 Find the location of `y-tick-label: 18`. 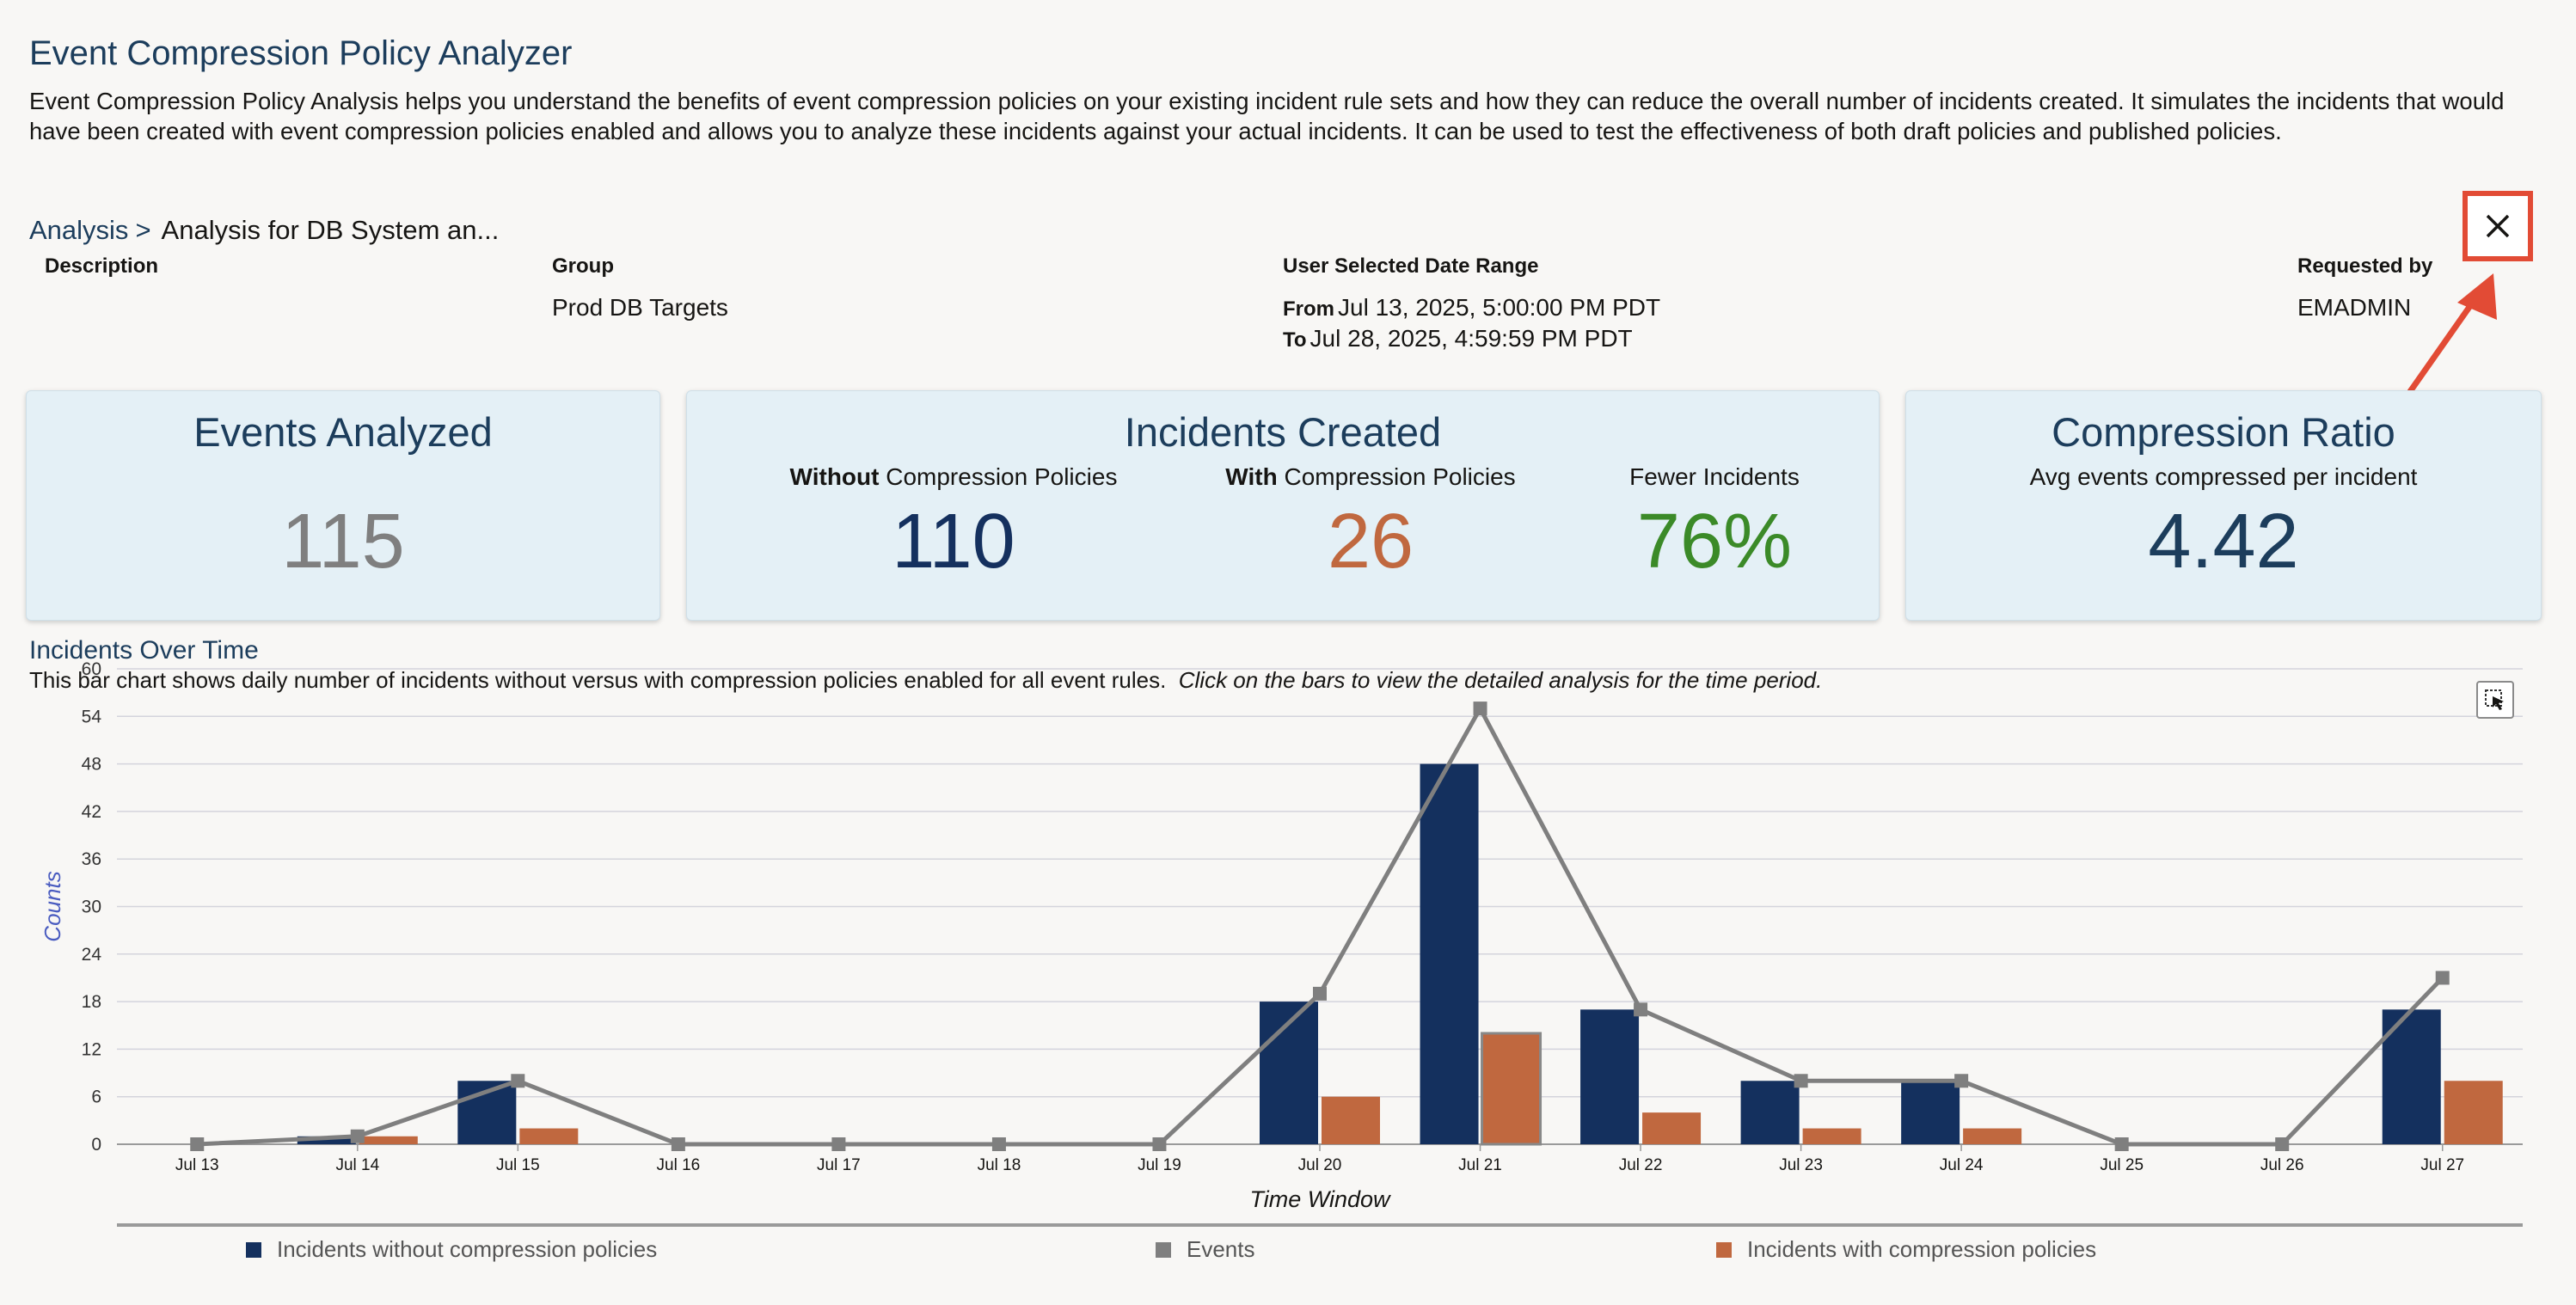

y-tick-label: 18 is located at coordinates (92, 1002).